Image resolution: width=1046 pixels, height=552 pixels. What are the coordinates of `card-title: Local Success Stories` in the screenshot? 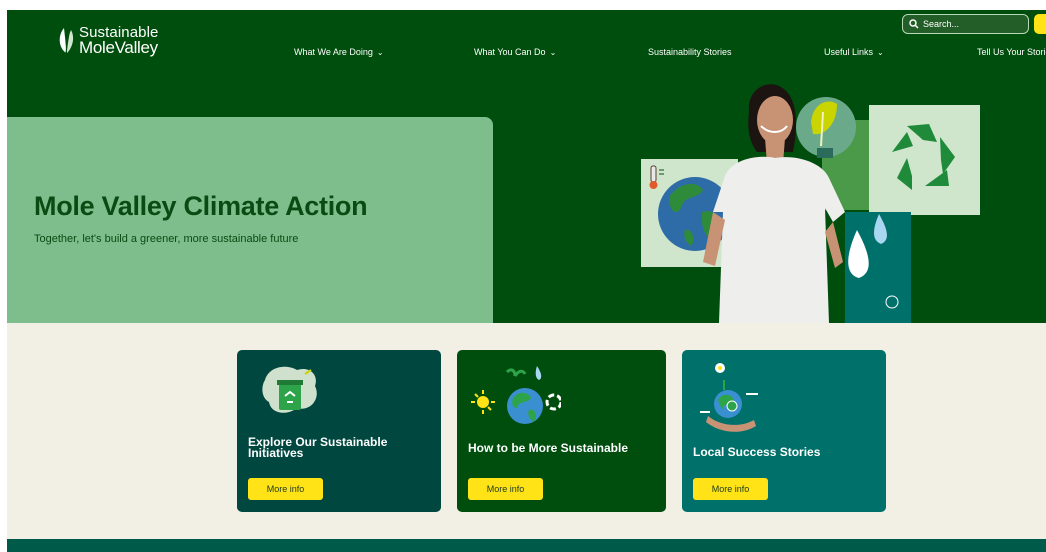 It's located at (757, 452).